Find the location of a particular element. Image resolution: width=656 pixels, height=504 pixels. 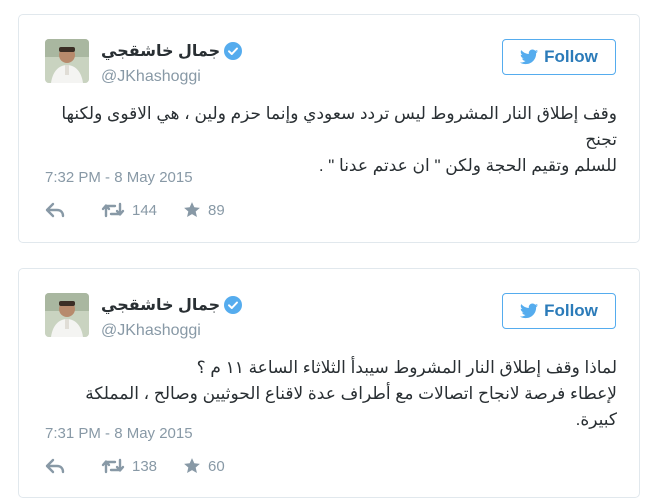

favorite-button: 89 is located at coordinates (204, 210).